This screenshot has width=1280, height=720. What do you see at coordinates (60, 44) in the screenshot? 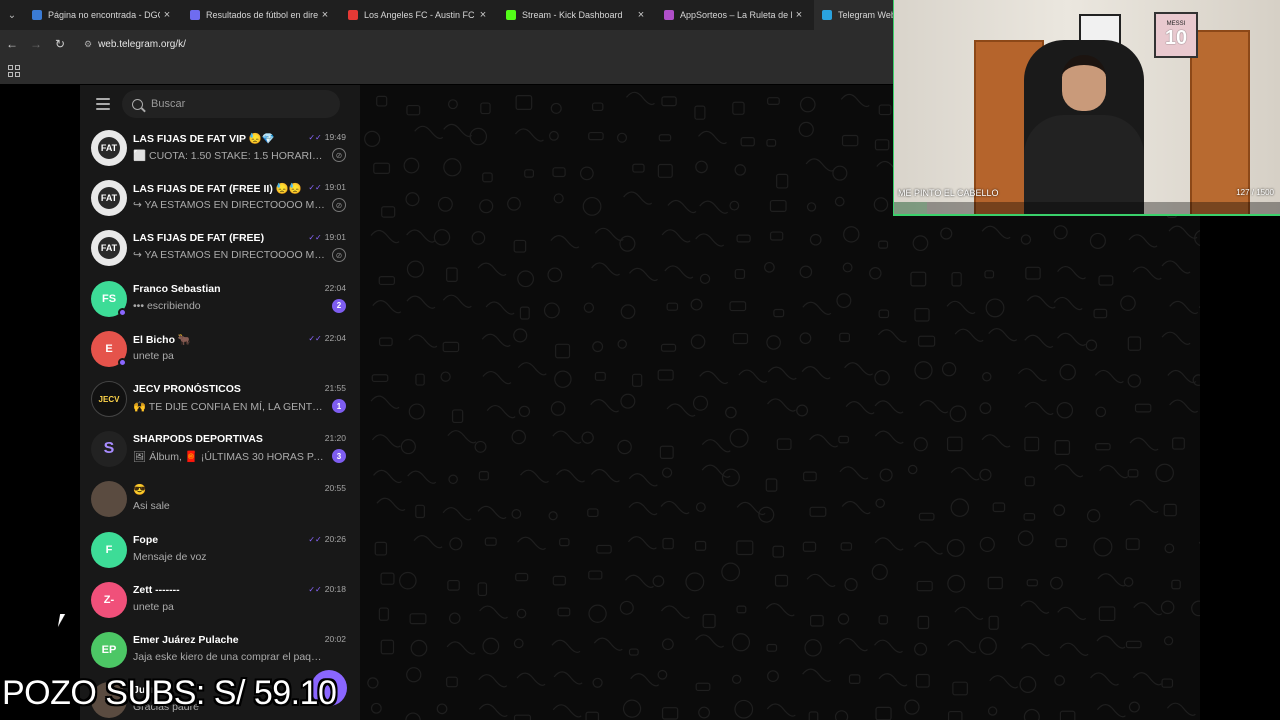
I see `reload-icon: ↻` at bounding box center [60, 44].